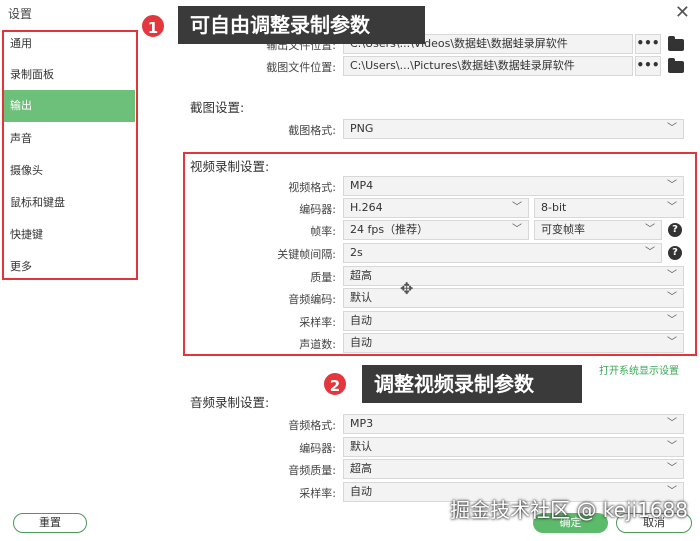  Describe the element at coordinates (273, 186) in the screenshot. I see `video-format-row: 视频格式:` at that location.